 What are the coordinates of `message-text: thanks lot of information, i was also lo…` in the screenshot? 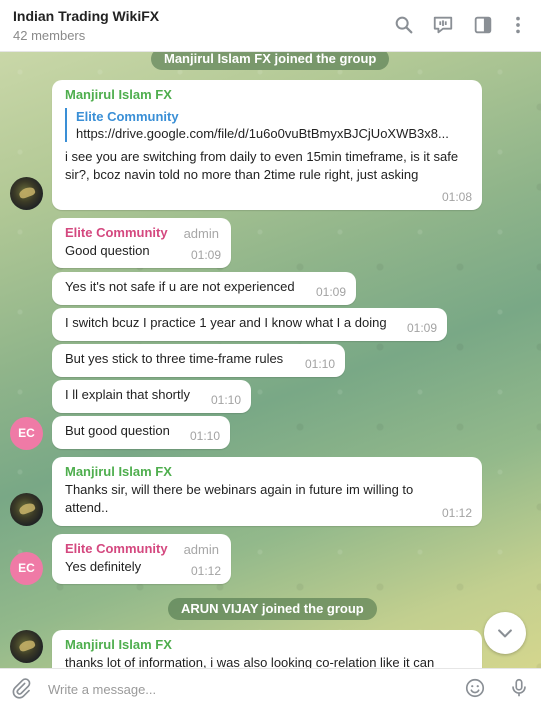 It's located at (250, 661).